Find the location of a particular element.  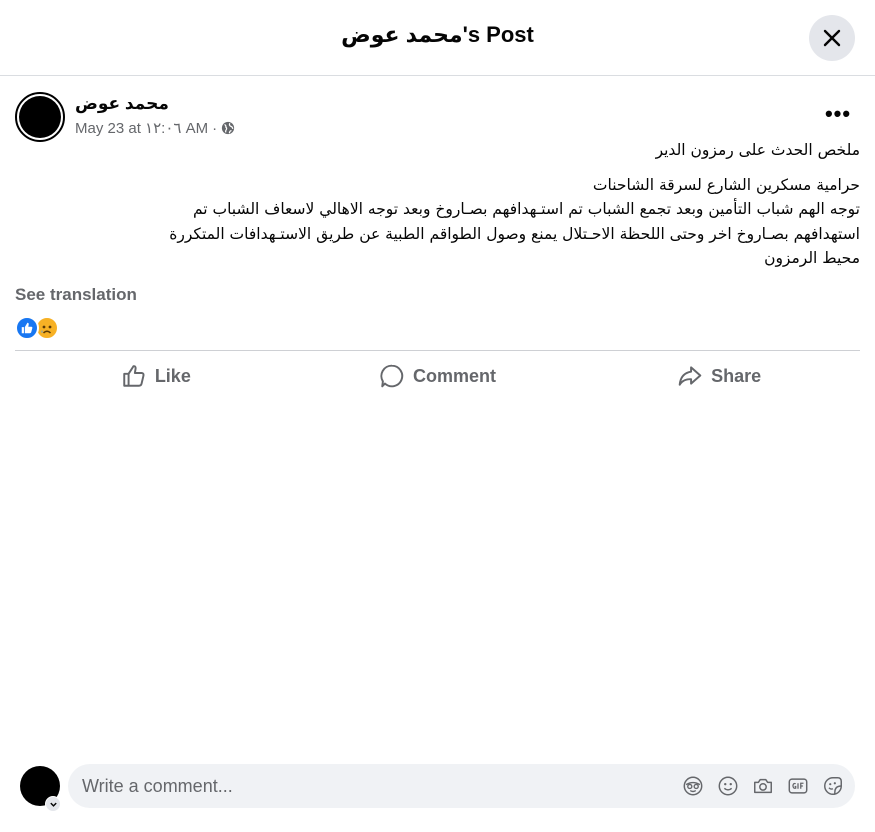

comment-button: Comment is located at coordinates (438, 376).